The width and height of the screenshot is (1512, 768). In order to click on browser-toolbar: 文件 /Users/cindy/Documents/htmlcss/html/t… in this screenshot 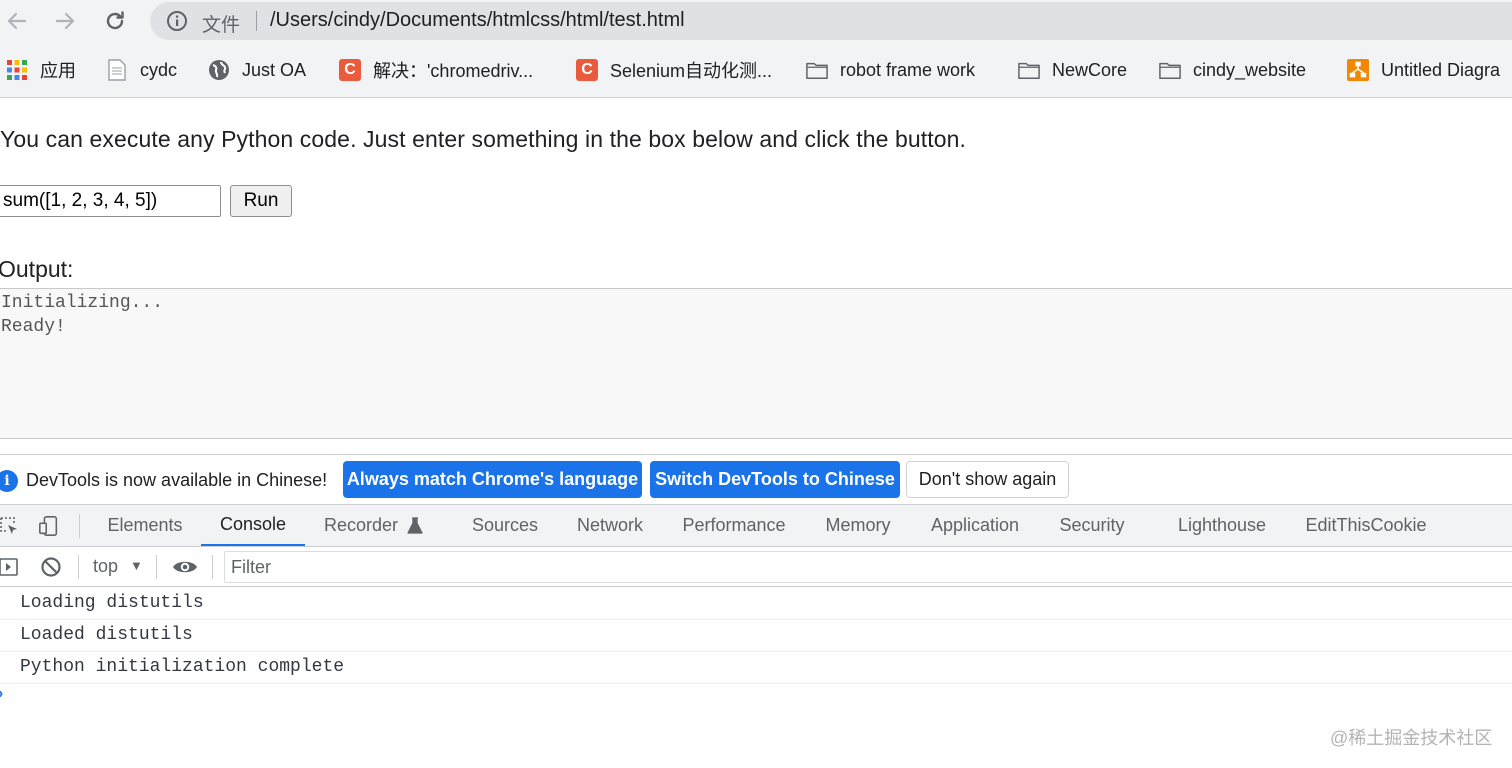, I will do `click(756, 21)`.